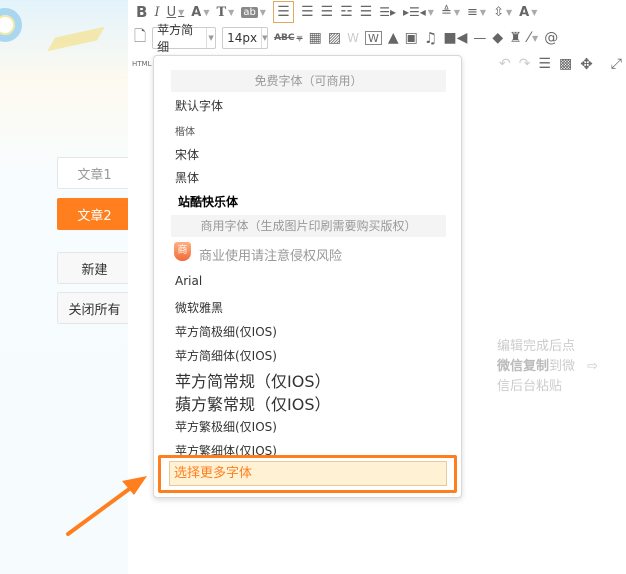 This screenshot has height=574, width=626. Describe the element at coordinates (106, 506) in the screenshot. I see `annotation-arrow` at that location.